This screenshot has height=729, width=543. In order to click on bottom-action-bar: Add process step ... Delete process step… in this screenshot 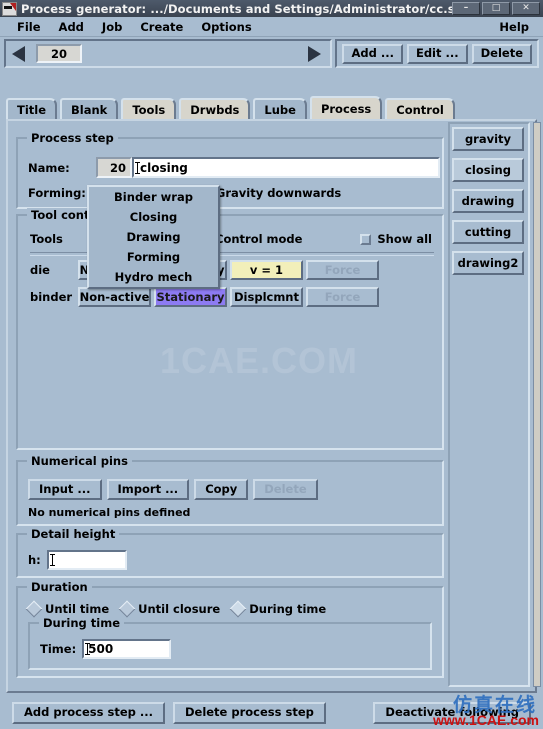, I will do `click(271, 713)`.